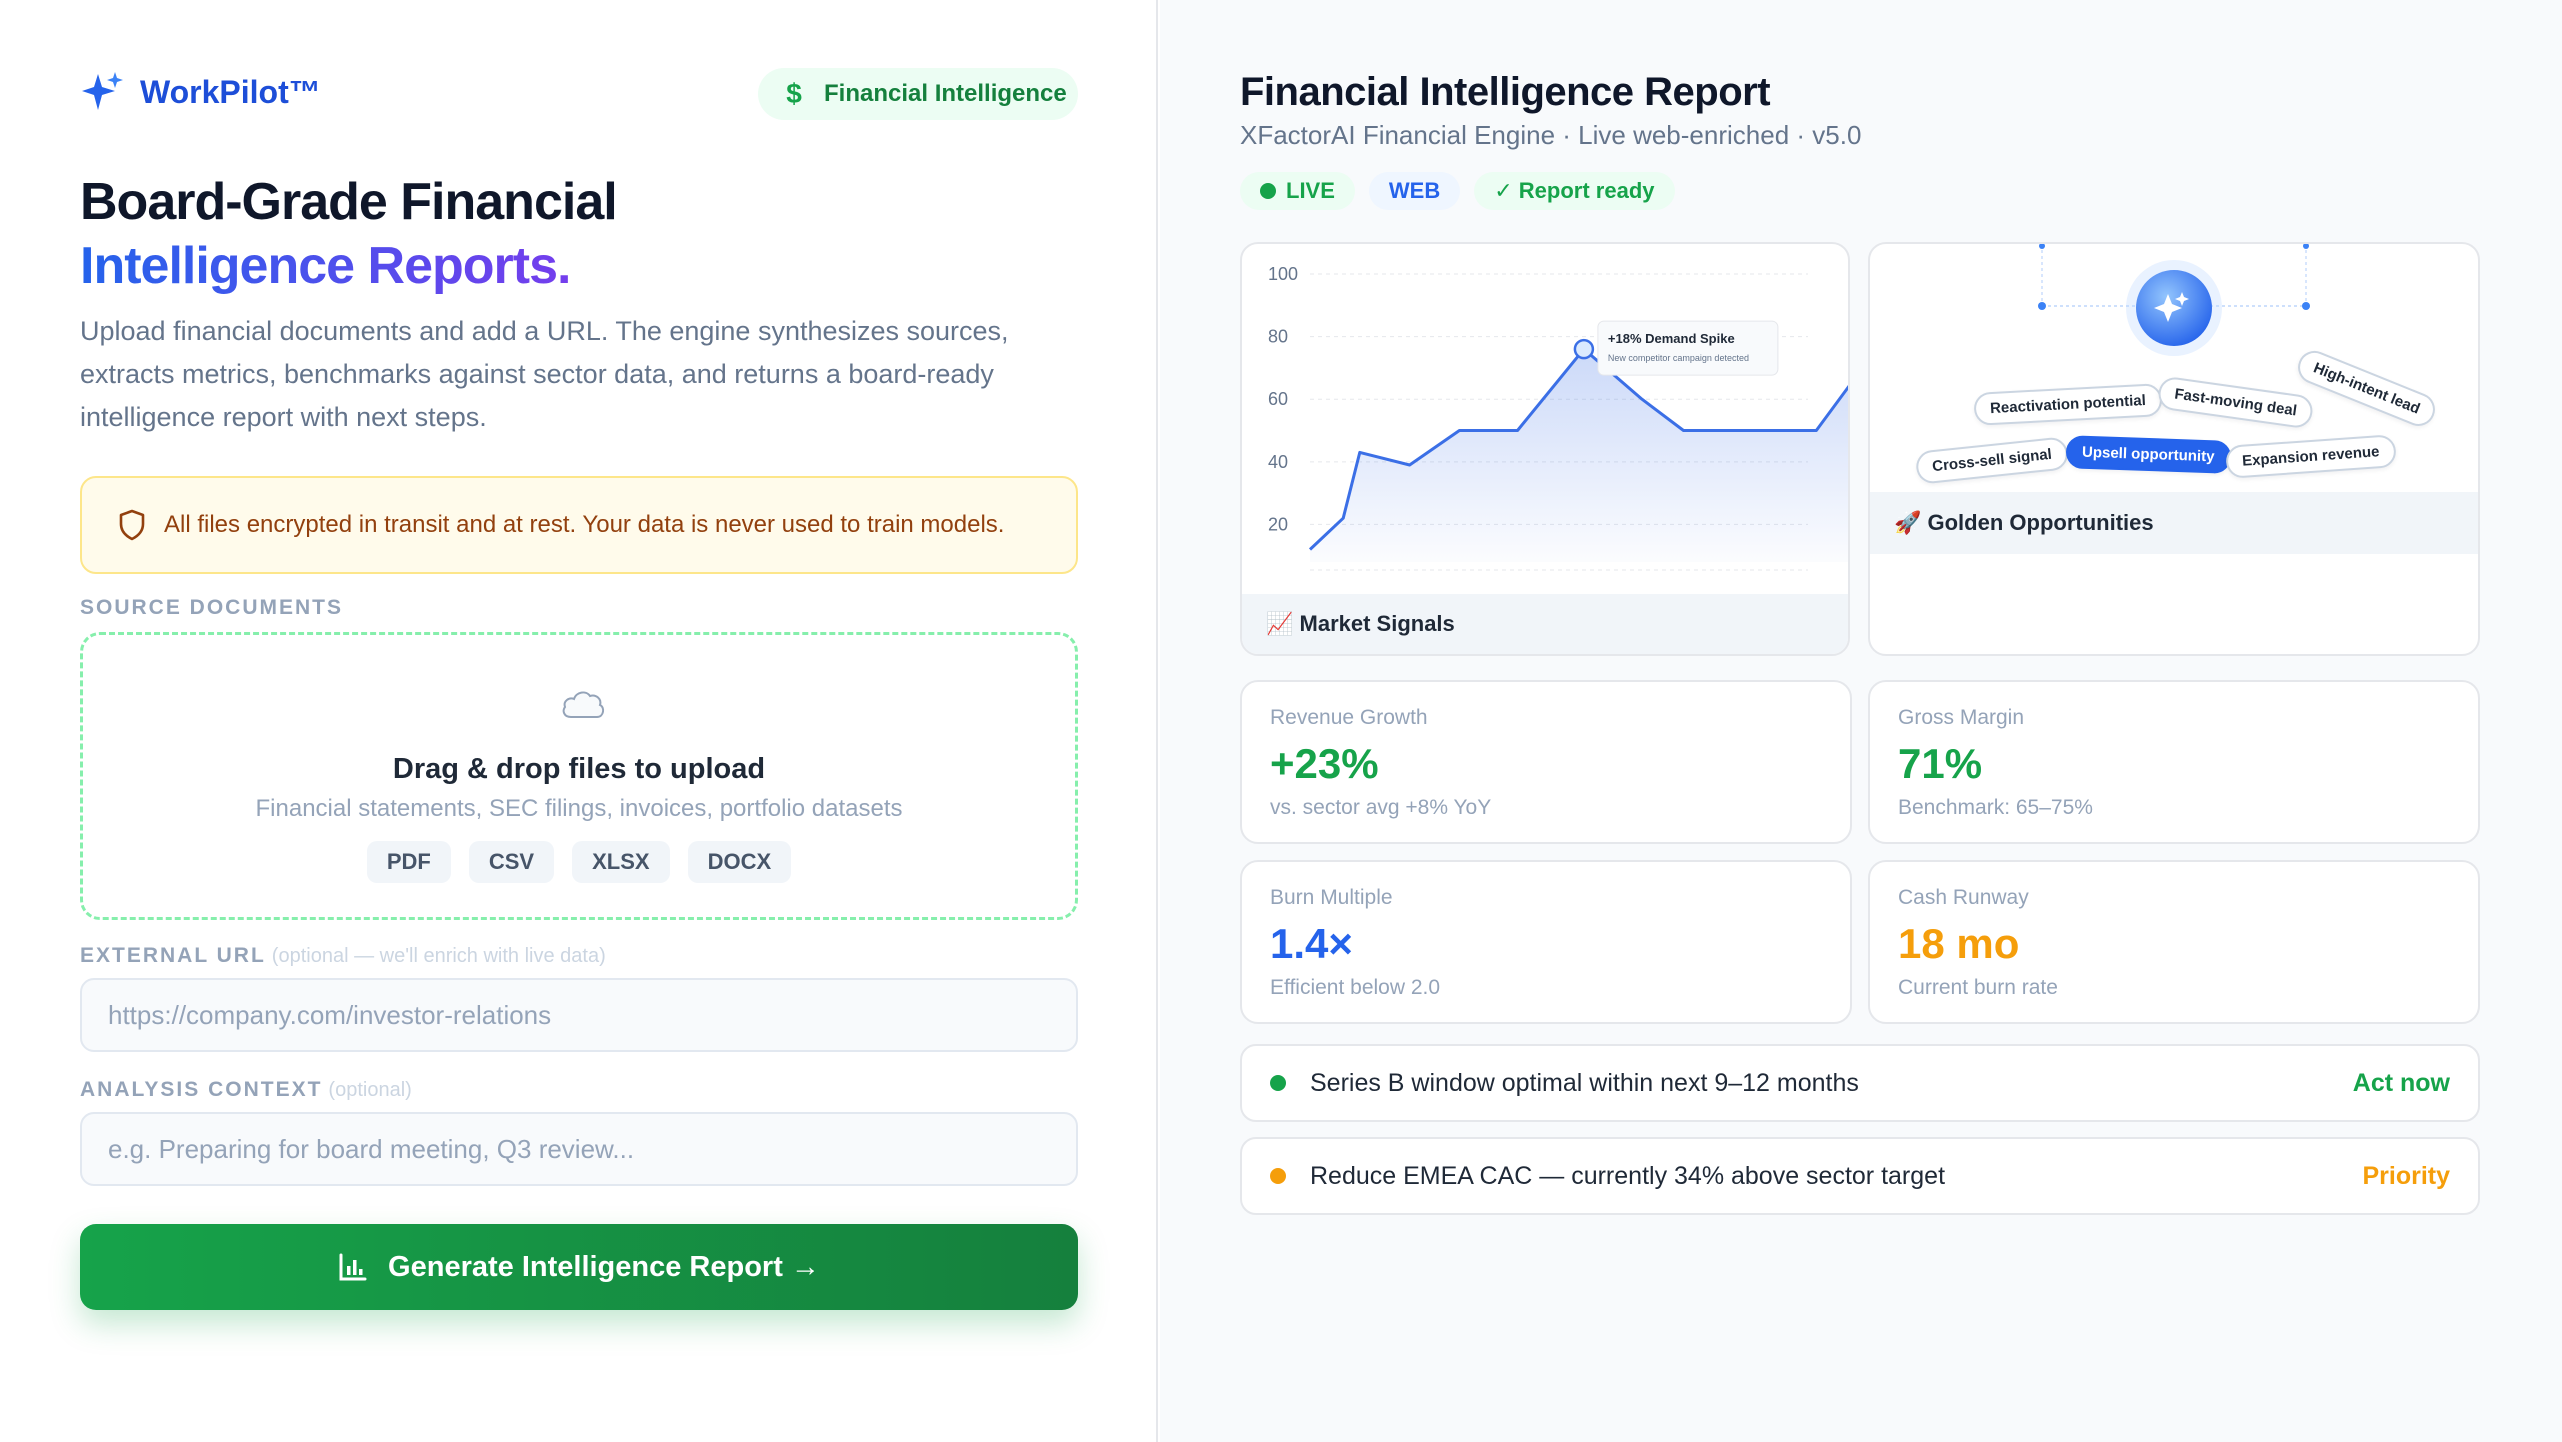 The width and height of the screenshot is (2562, 1442). Describe the element at coordinates (348, 266) in the screenshot. I see `hero-title-line2: Intelligence Reports.` at that location.